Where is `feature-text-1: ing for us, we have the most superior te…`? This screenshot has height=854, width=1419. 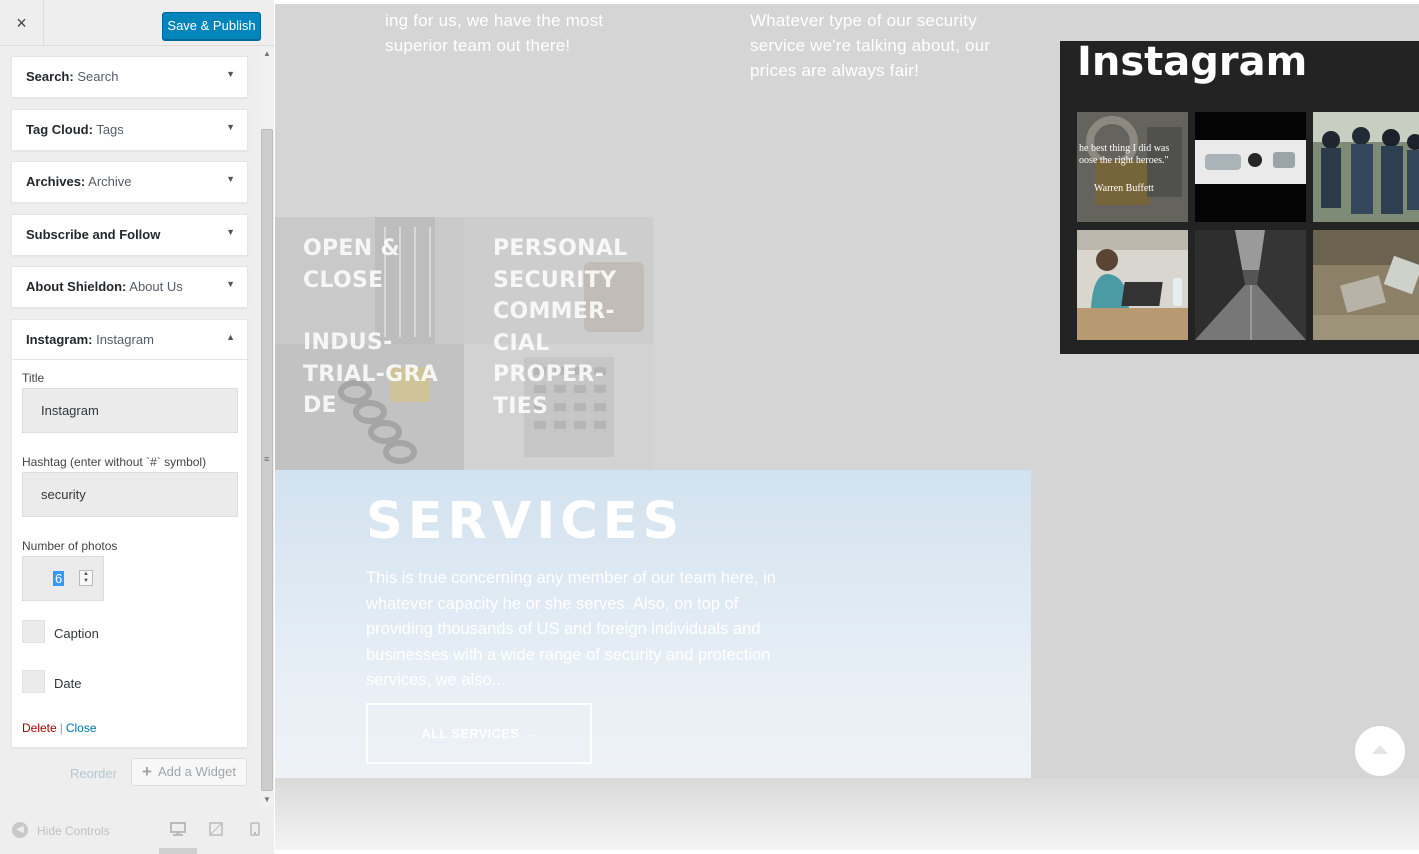
feature-text-1: ing for us, we have the most superior te… is located at coordinates (494, 33).